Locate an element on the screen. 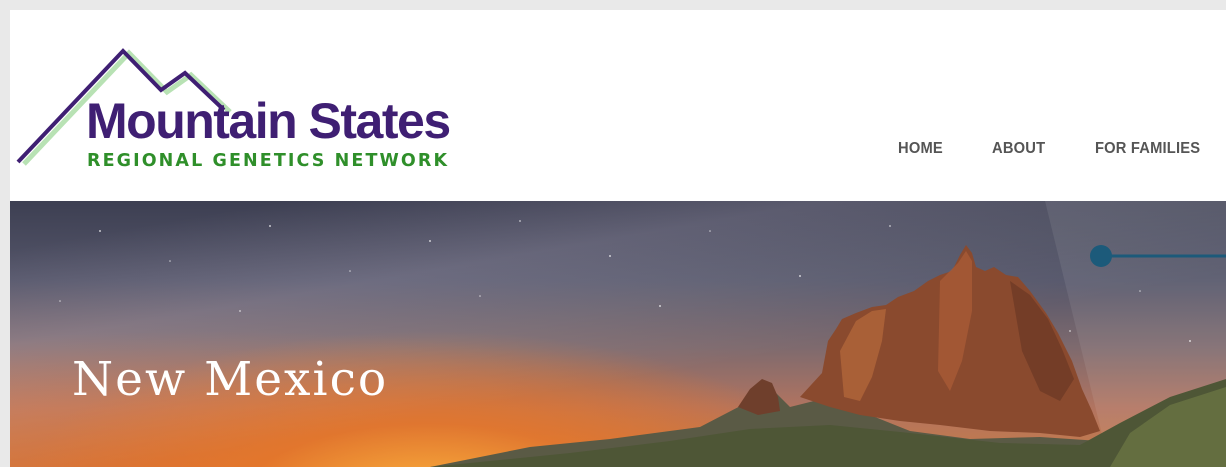 The width and height of the screenshot is (1226, 467). logo-title: Mountain States is located at coordinates (268, 121).